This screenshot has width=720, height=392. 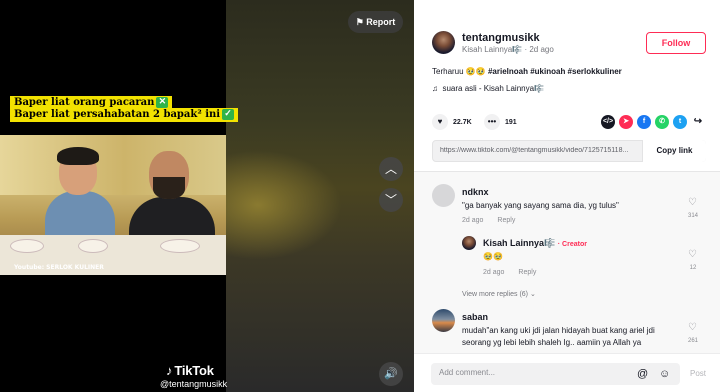 What do you see at coordinates (194, 370) in the screenshot?
I see `tiktok-wordmark: TikTok` at bounding box center [194, 370].